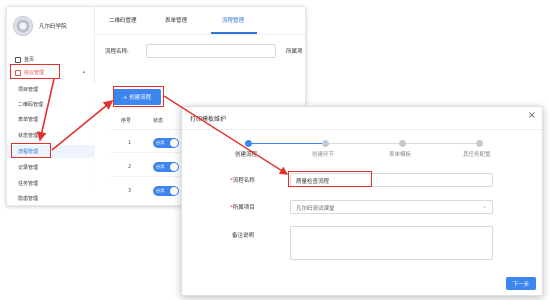 Image resolution: width=550 pixels, height=300 pixels. What do you see at coordinates (477, 155) in the screenshot?
I see `step-task-config: 其任务配置` at bounding box center [477, 155].